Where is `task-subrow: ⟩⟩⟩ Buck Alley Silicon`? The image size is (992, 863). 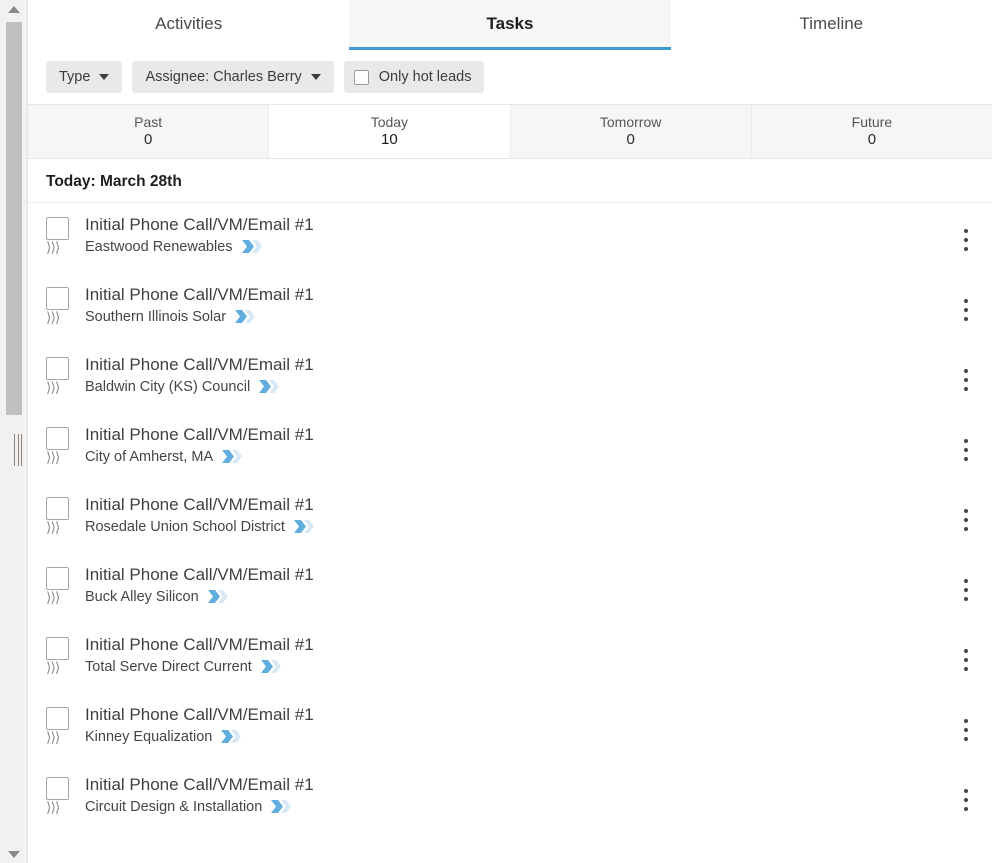 task-subrow: ⟩⟩⟩ Buck Alley Silicon is located at coordinates (180, 597).